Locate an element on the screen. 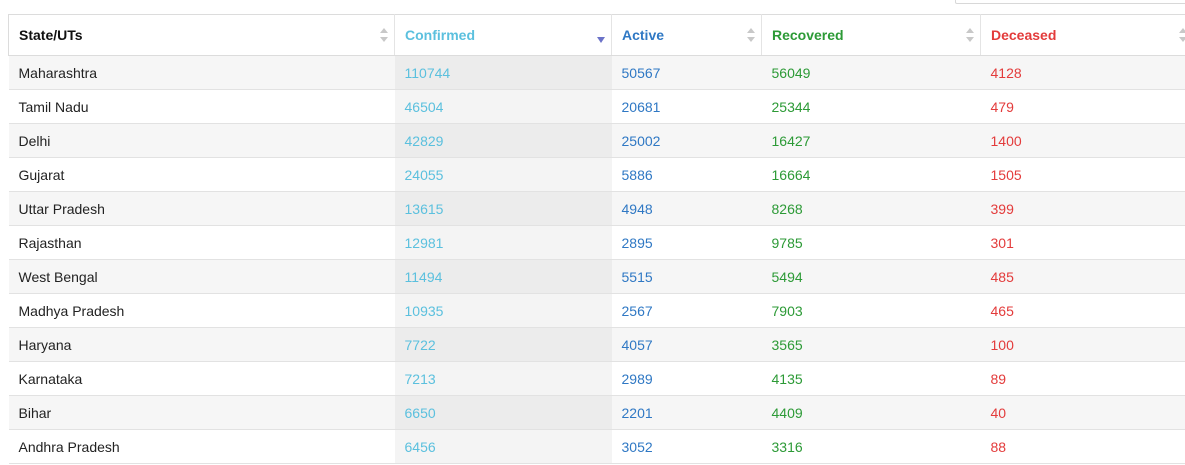 This screenshot has height=465, width=1185. recovered-cell: 4135 is located at coordinates (871, 378).